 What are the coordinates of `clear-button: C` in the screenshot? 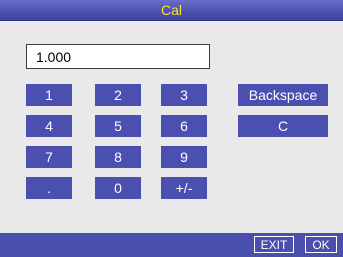 It's located at (283, 126).